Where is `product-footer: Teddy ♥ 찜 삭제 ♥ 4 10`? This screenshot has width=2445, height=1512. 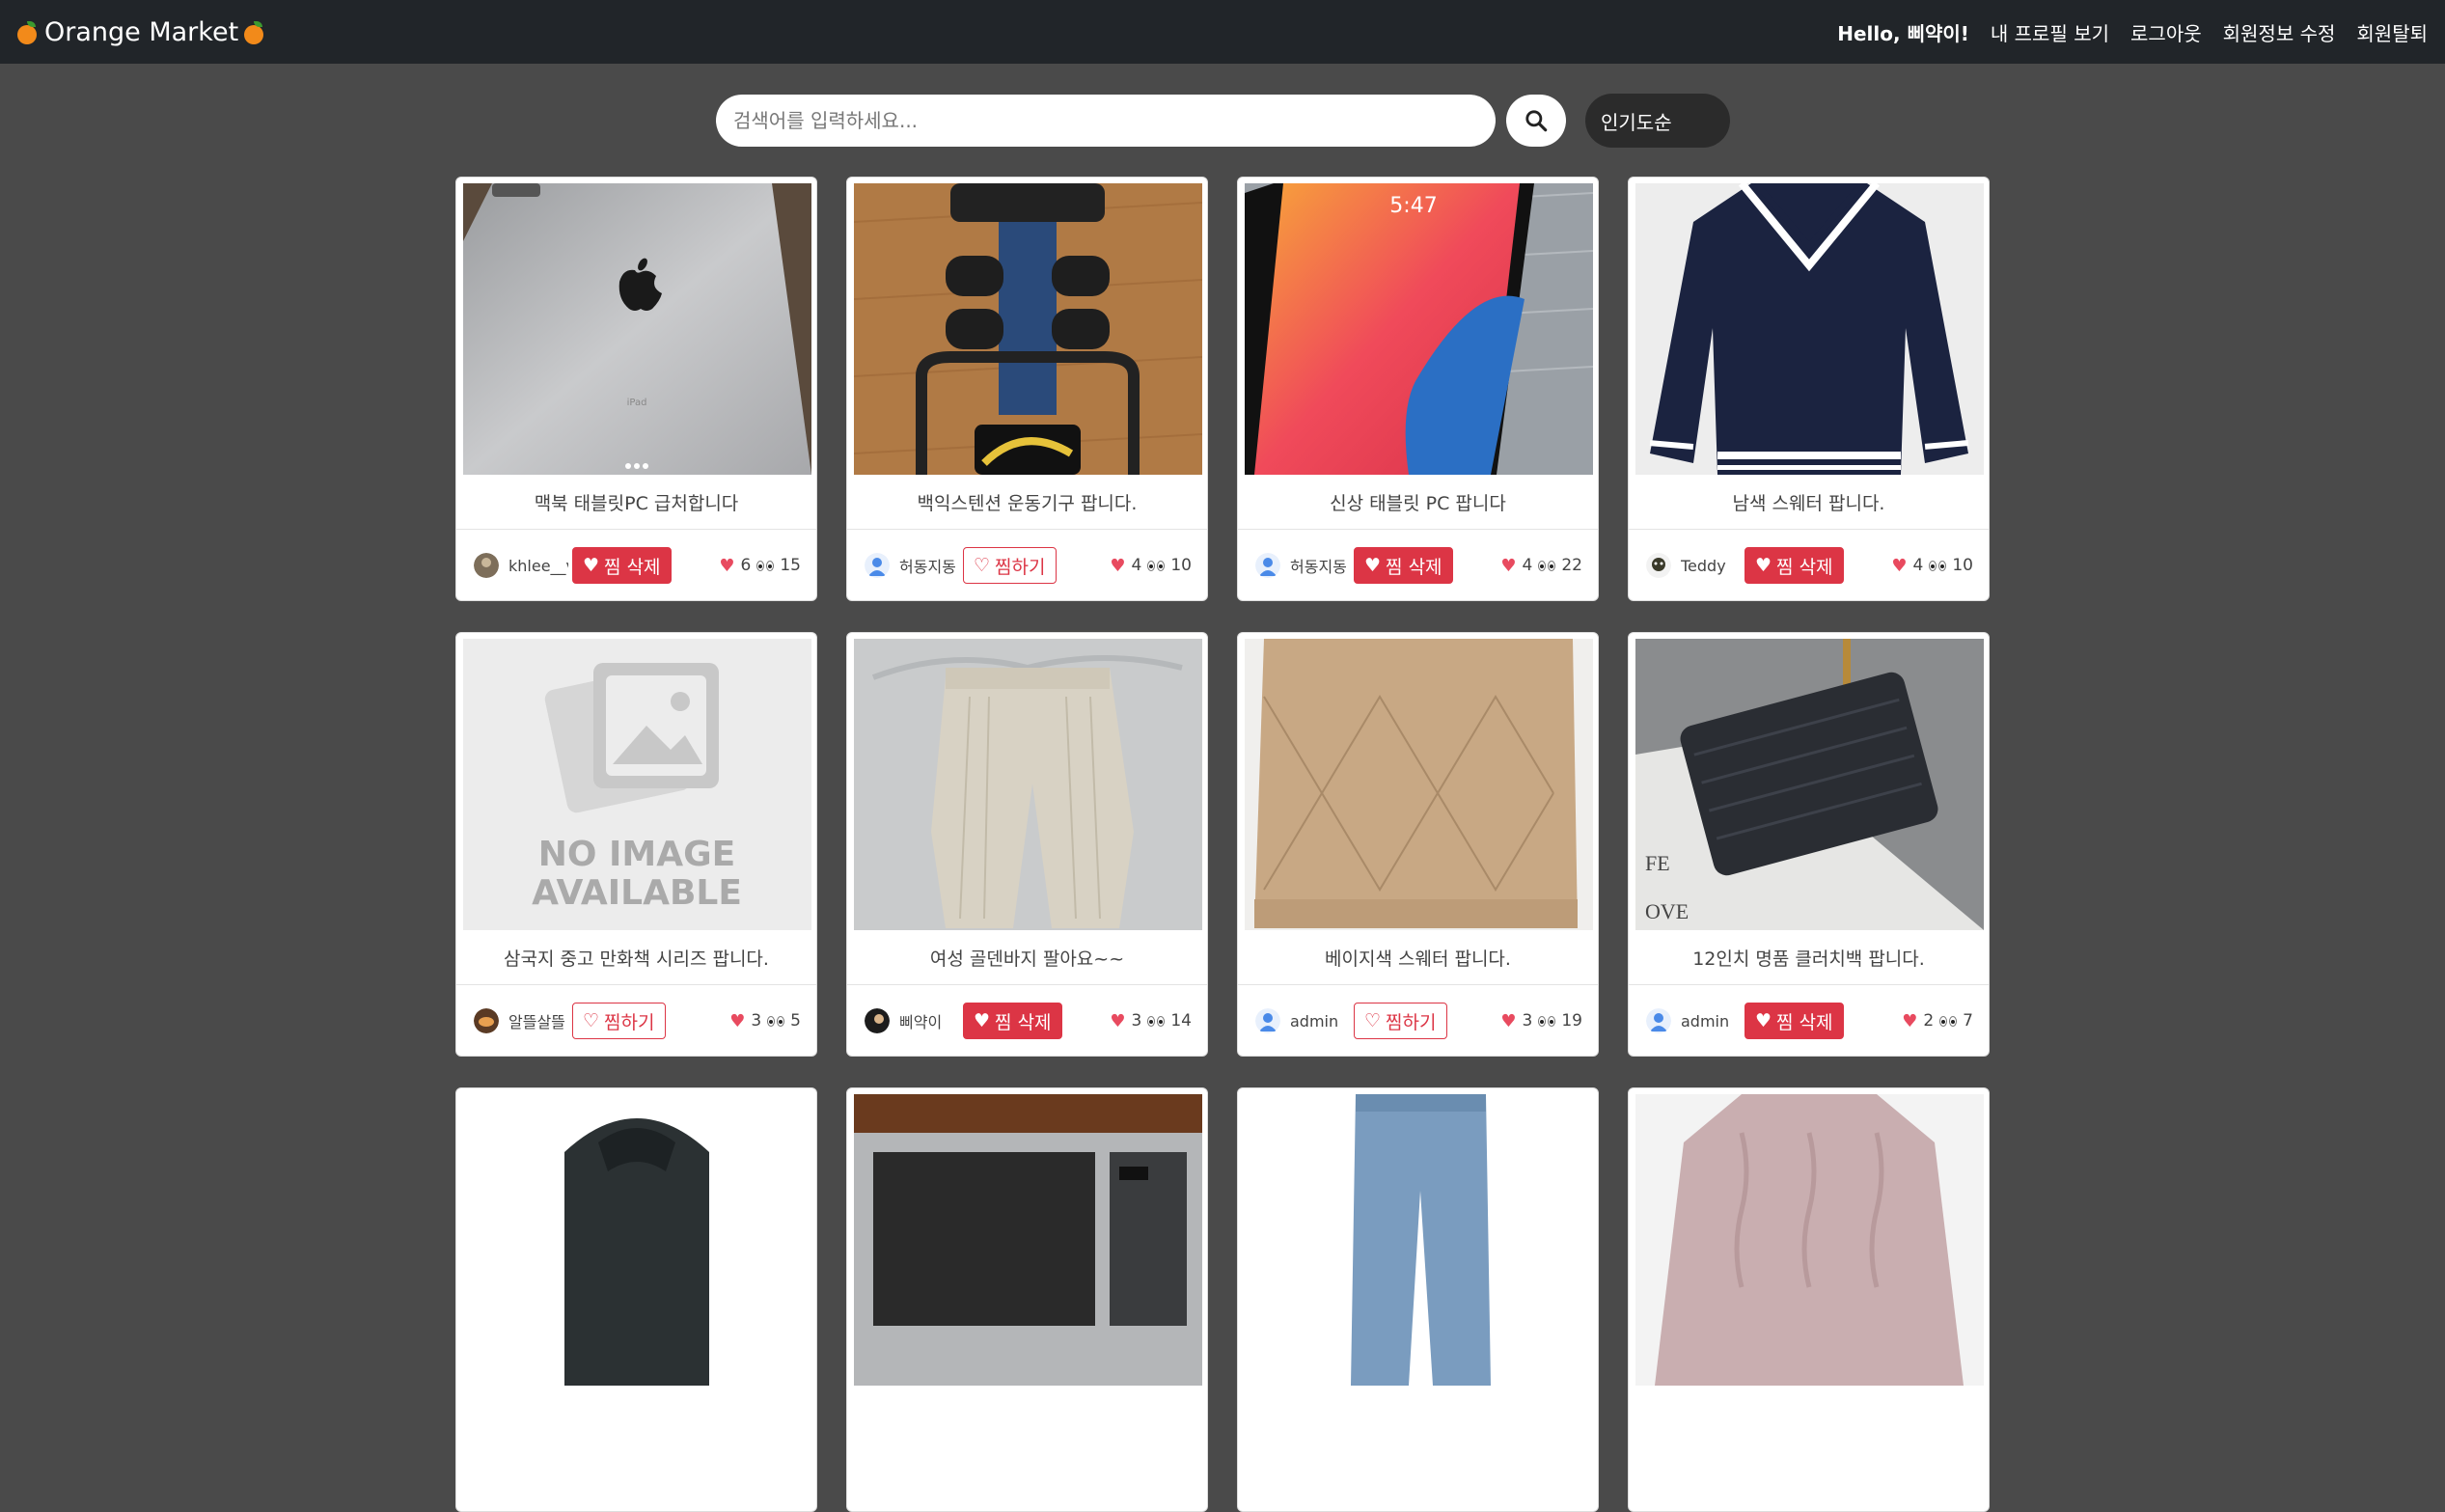 product-footer: Teddy ♥ 찜 삭제 ♥ 4 10 is located at coordinates (1809, 565).